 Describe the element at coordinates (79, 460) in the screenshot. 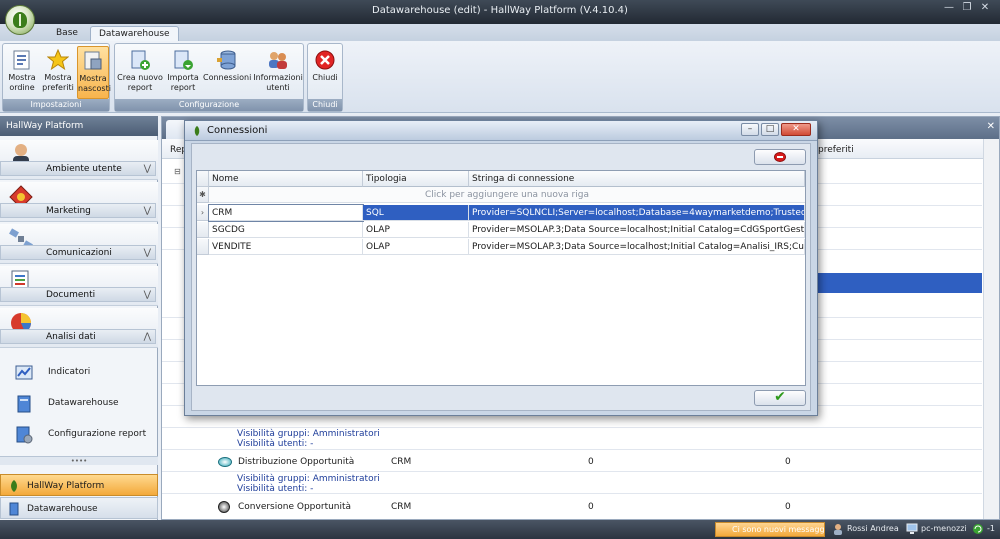

I see `splitter-grip: ••••` at that location.